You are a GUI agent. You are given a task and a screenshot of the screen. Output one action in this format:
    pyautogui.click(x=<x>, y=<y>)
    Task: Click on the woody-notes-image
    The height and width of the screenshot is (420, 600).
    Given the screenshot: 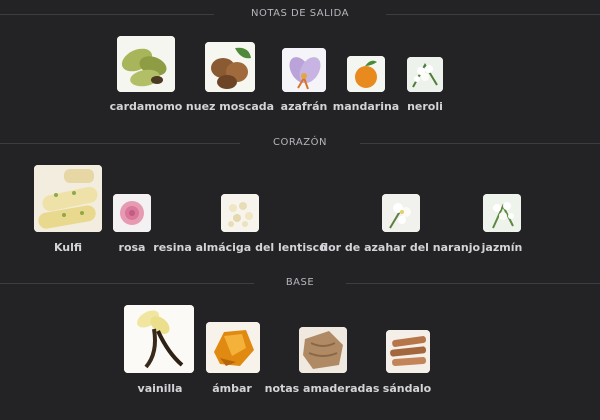 What is the action you would take?
    pyautogui.click(x=323, y=350)
    